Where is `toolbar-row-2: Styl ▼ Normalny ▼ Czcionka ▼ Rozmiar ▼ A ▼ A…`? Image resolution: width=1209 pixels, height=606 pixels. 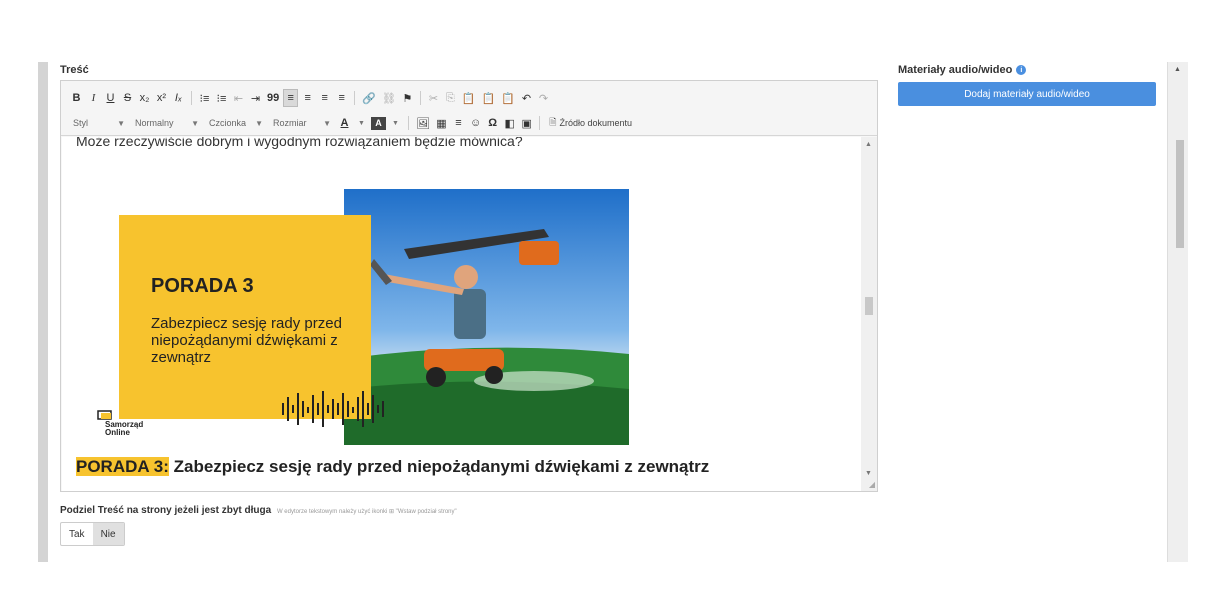 toolbar-row-2: Styl ▼ Normalny ▼ Czcionka ▼ Rozmiar ▼ A ▼ A… is located at coordinates (469, 123).